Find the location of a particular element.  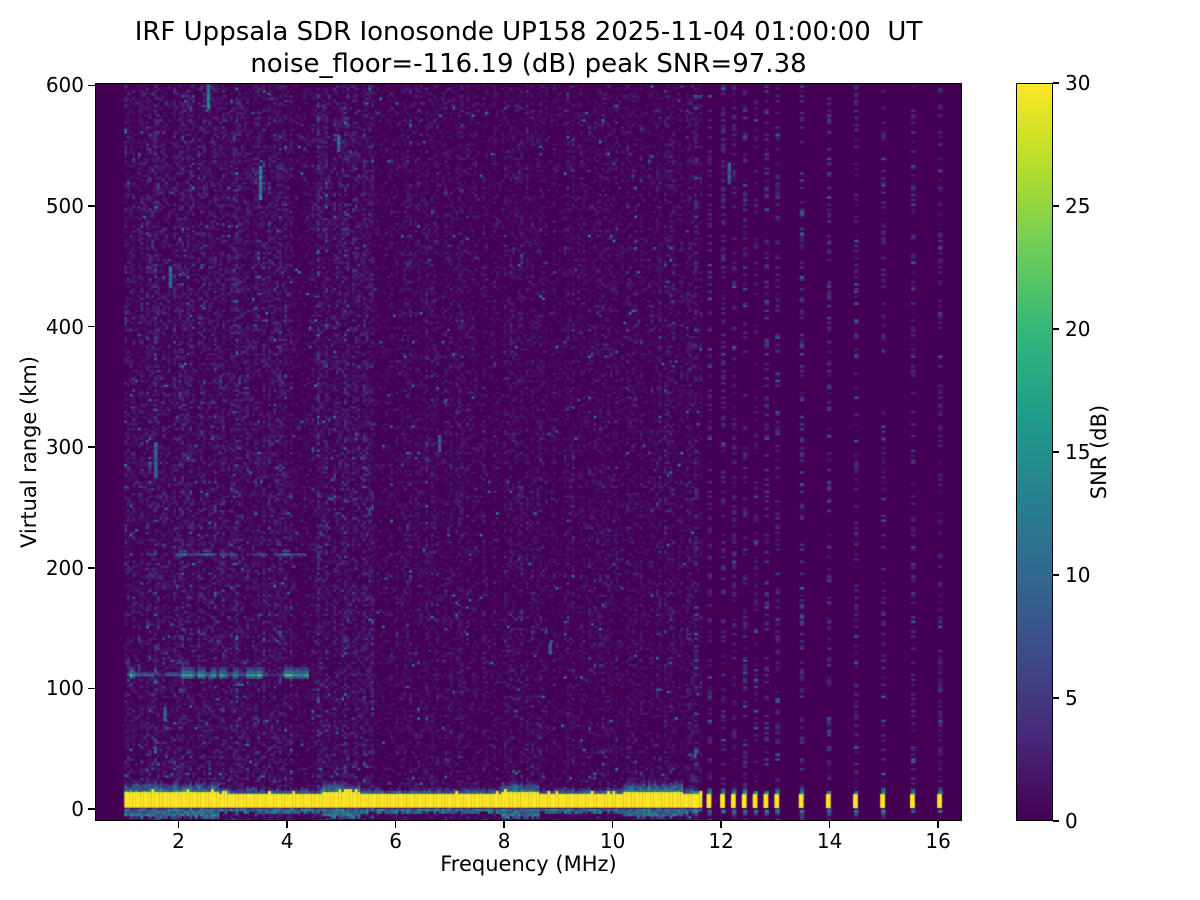

y-tick-label: 200 is located at coordinates (64, 567).